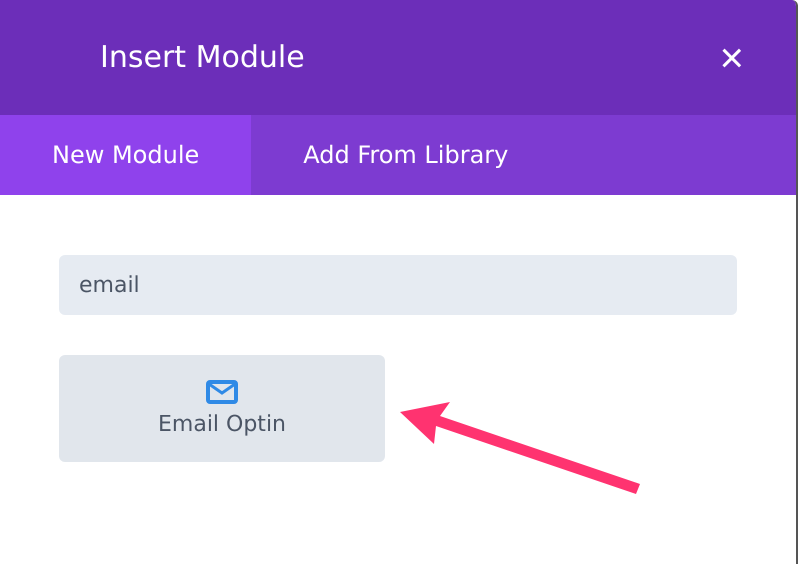 Image resolution: width=800 pixels, height=564 pixels. I want to click on tab: New Module, so click(126, 155).